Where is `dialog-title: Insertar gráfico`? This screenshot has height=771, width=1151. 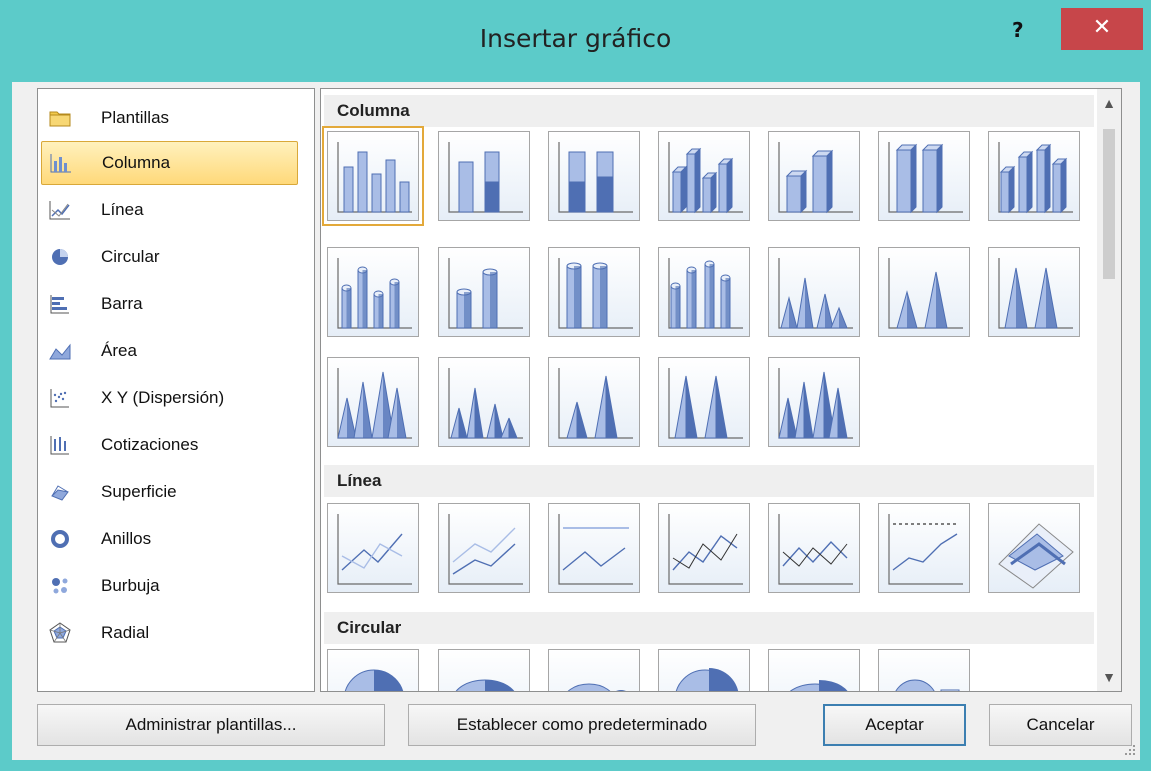 dialog-title: Insertar gráfico is located at coordinates (575, 38).